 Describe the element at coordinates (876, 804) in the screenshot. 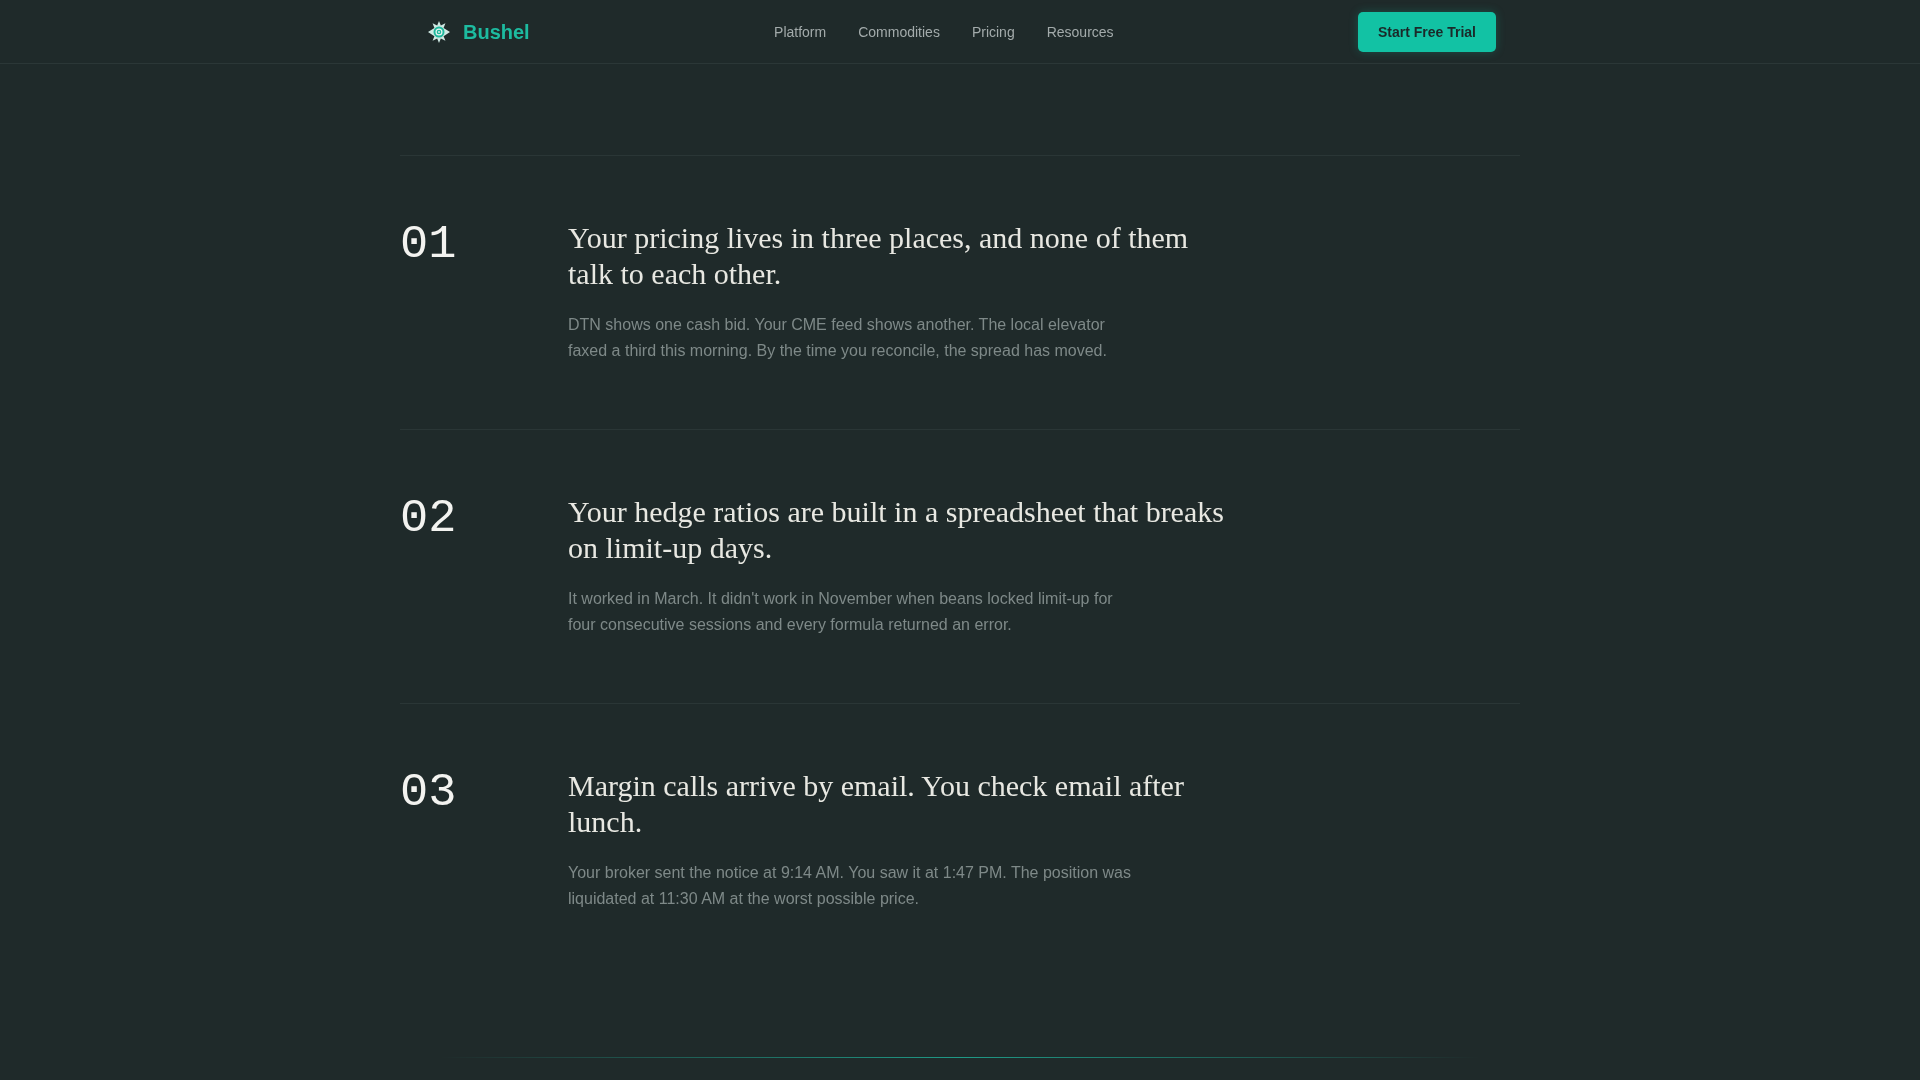

I see `item-title: Margin calls arrive by email. You check email after lunch.` at that location.